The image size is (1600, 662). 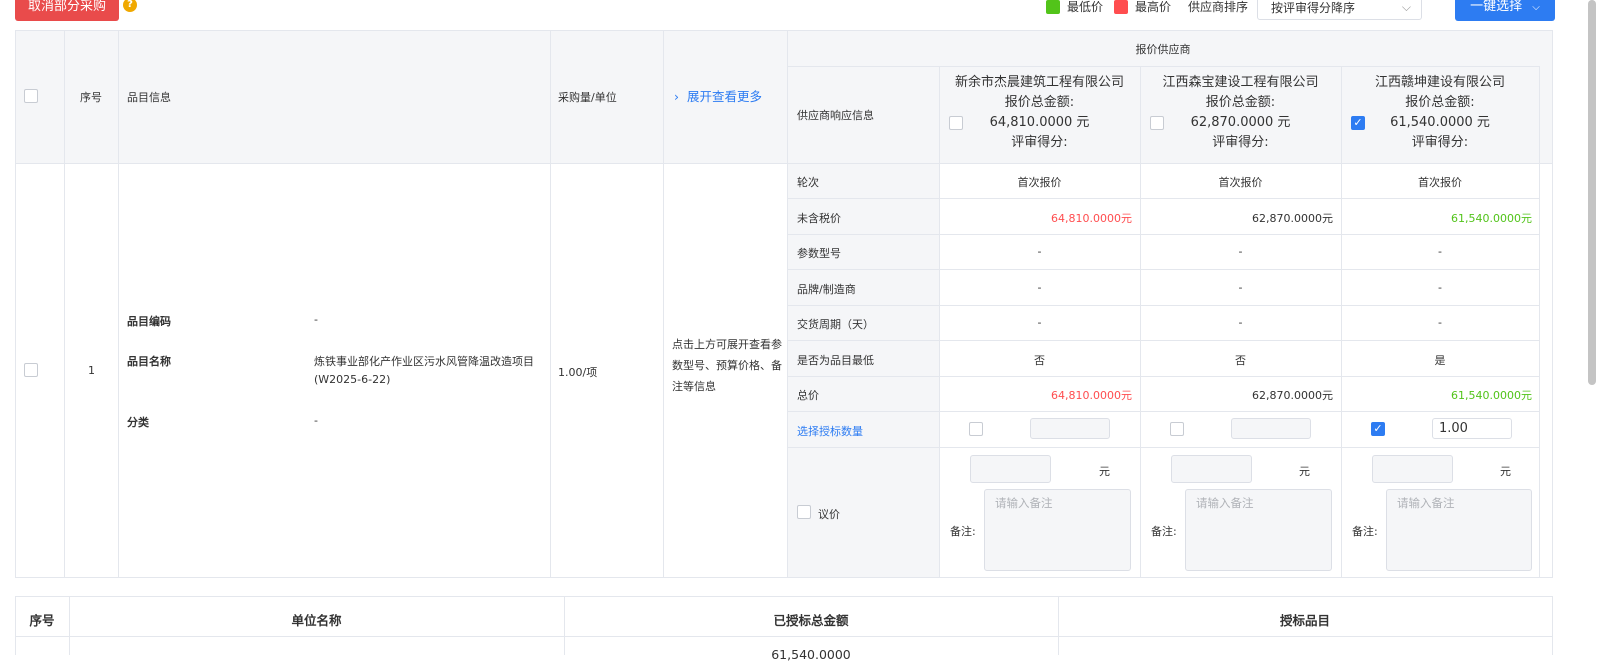 I want to click on row-checkbox, so click(x=31, y=370).